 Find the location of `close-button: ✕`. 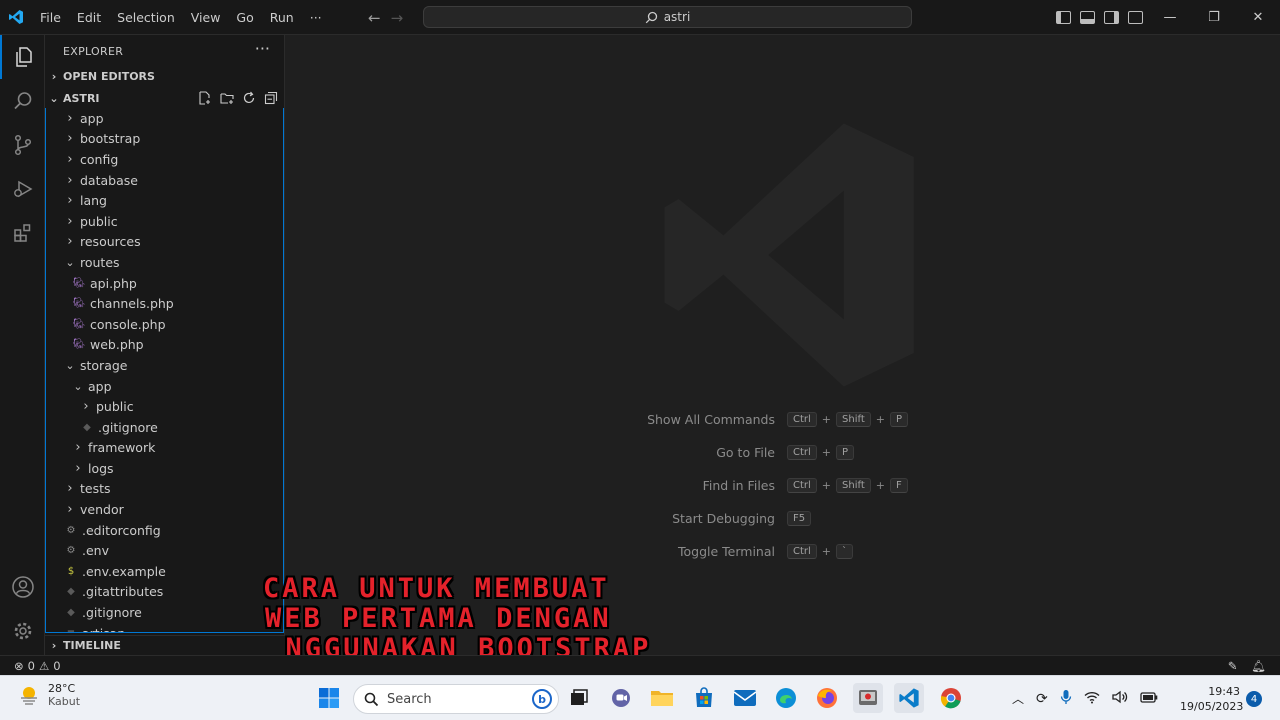

close-button: ✕ is located at coordinates (1258, 17).